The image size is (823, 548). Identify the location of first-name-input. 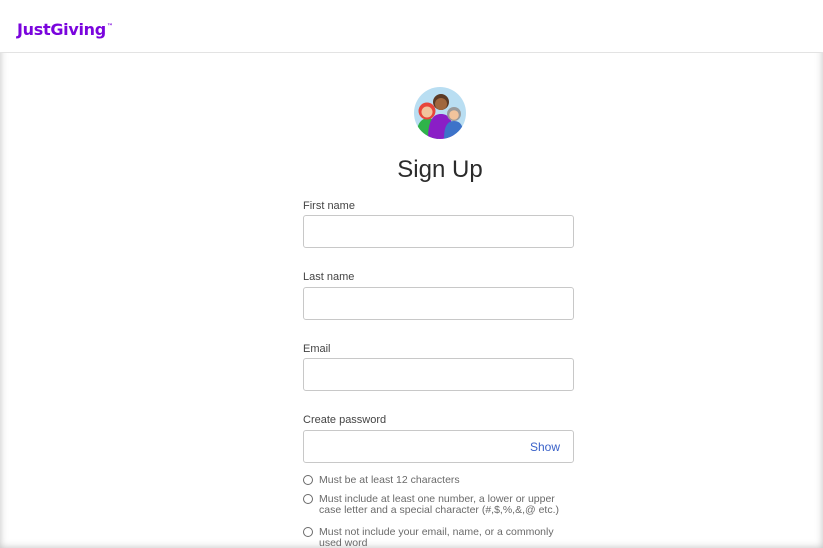
(438, 231).